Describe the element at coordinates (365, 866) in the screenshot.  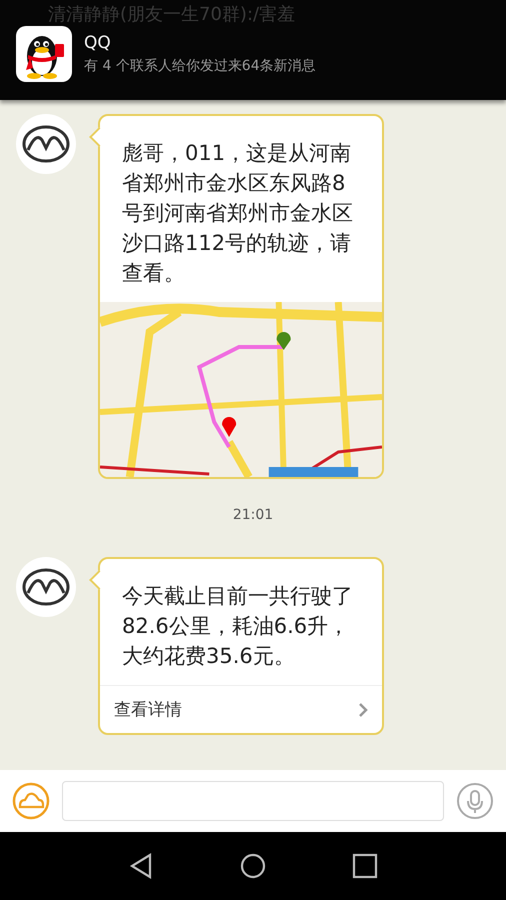
I see `recent-apps-icon` at that location.